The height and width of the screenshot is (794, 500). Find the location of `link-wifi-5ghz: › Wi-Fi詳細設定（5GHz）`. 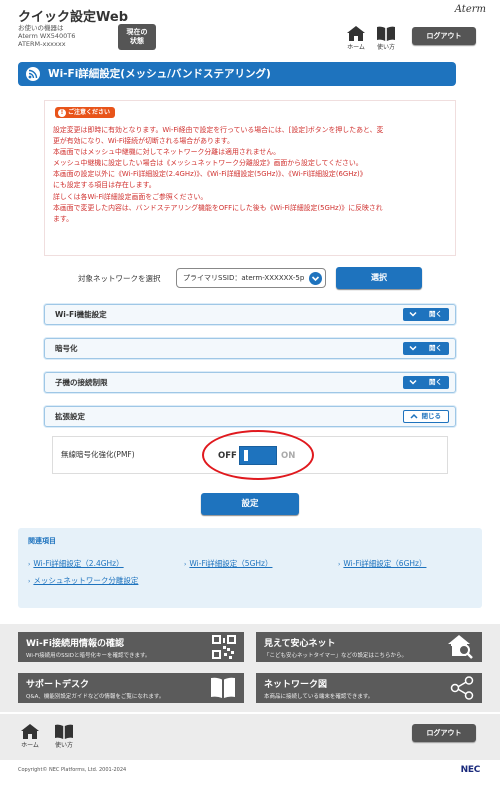

link-wifi-5ghz: › Wi-Fi詳細設定（5GHz） is located at coordinates (228, 563).